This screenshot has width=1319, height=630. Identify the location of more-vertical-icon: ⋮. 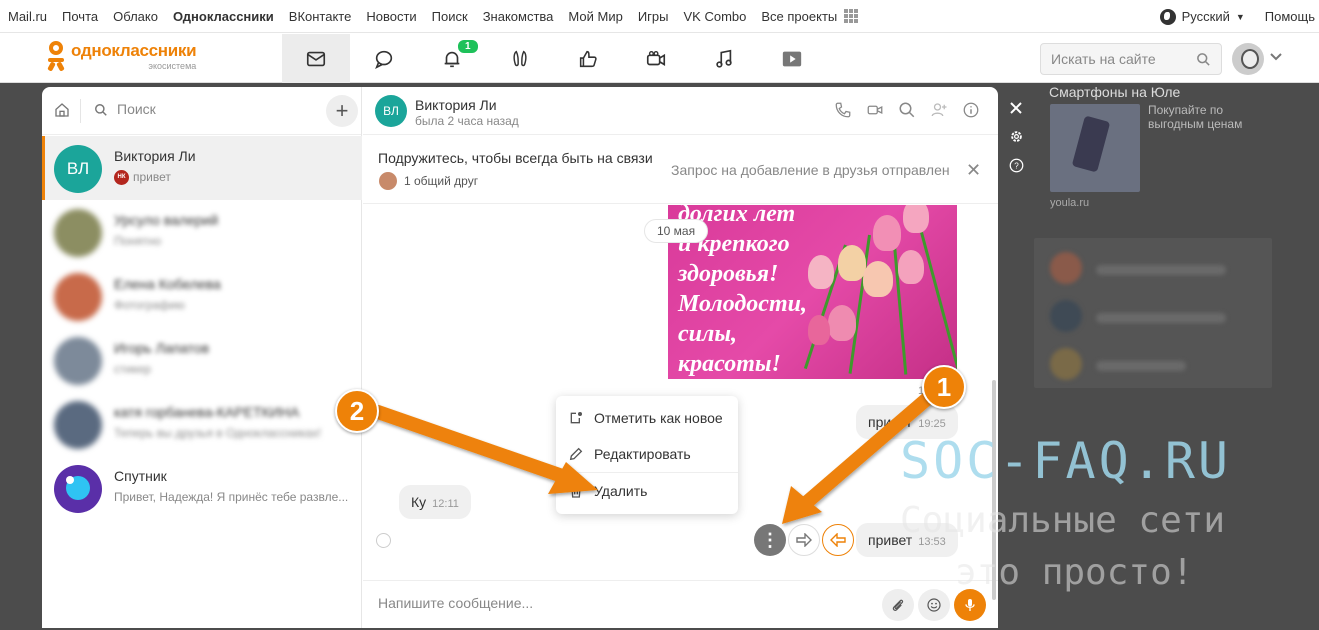
(770, 539).